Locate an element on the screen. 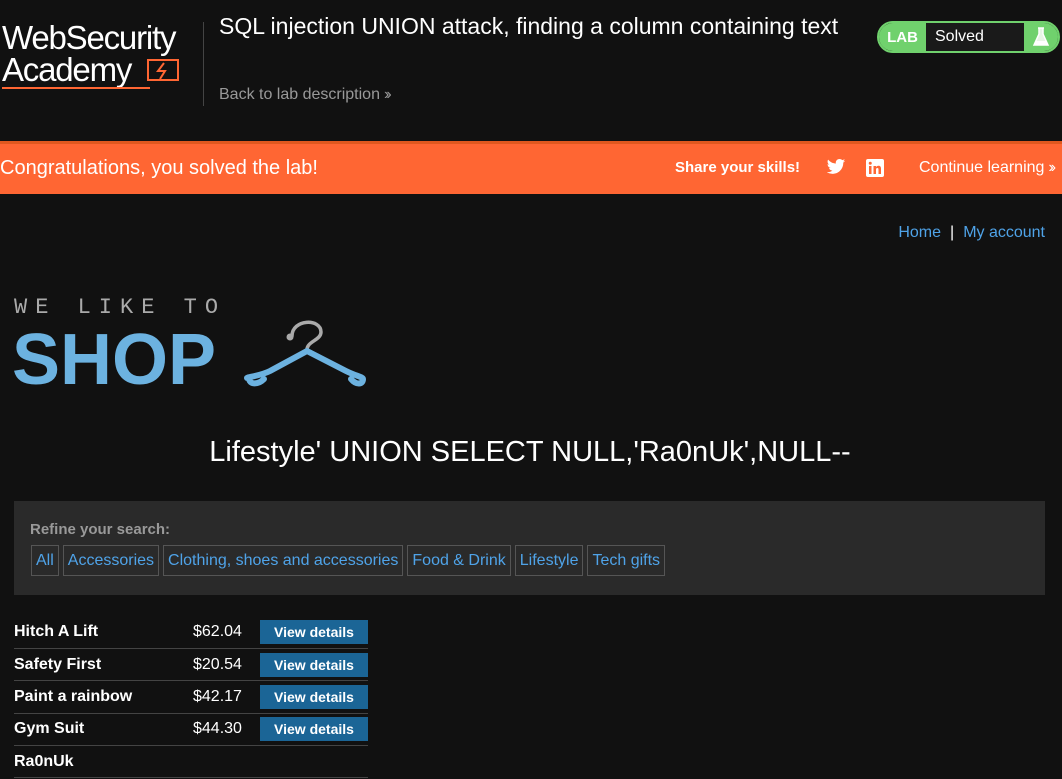  table-row: Hitch A Lift $62.04 View details is located at coordinates (191, 632).